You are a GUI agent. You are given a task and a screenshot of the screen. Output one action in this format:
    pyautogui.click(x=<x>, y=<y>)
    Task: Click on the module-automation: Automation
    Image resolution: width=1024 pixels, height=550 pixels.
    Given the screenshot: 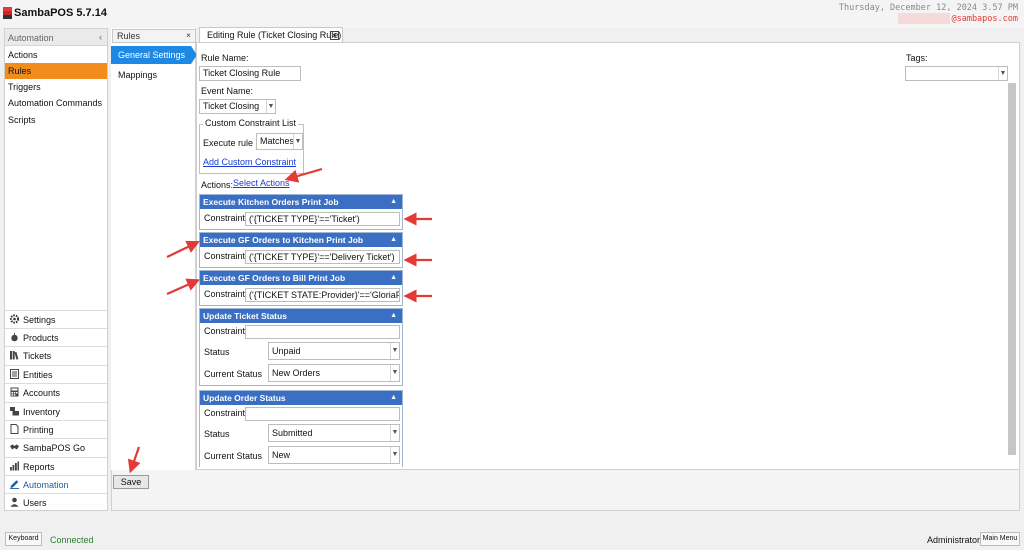 What is the action you would take?
    pyautogui.click(x=56, y=484)
    